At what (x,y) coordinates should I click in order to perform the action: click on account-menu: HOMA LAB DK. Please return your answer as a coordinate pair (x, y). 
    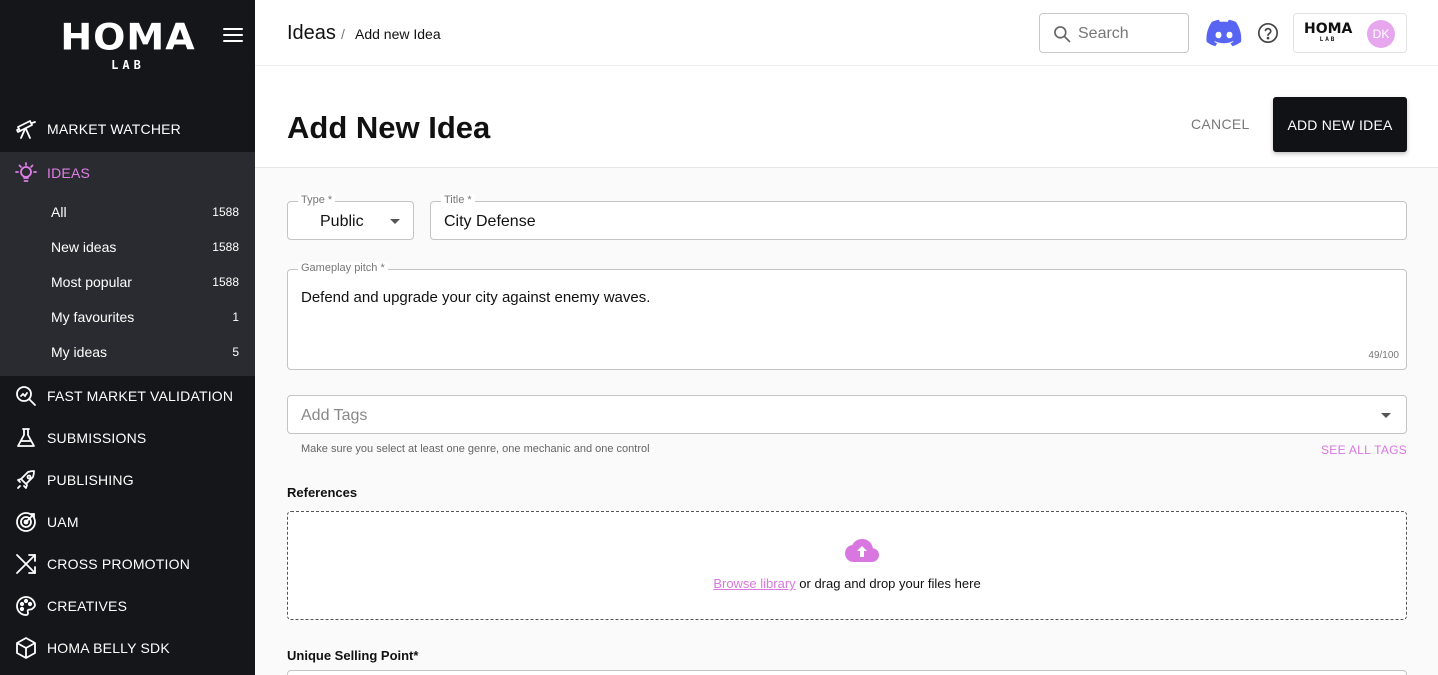
    Looking at the image, I should click on (1350, 33).